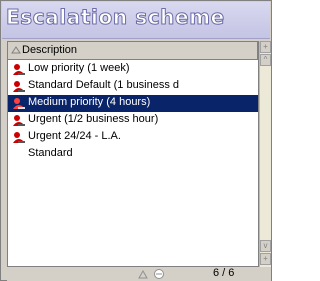 The image size is (320, 281). I want to click on record-count: 6 / 6, so click(224, 273).